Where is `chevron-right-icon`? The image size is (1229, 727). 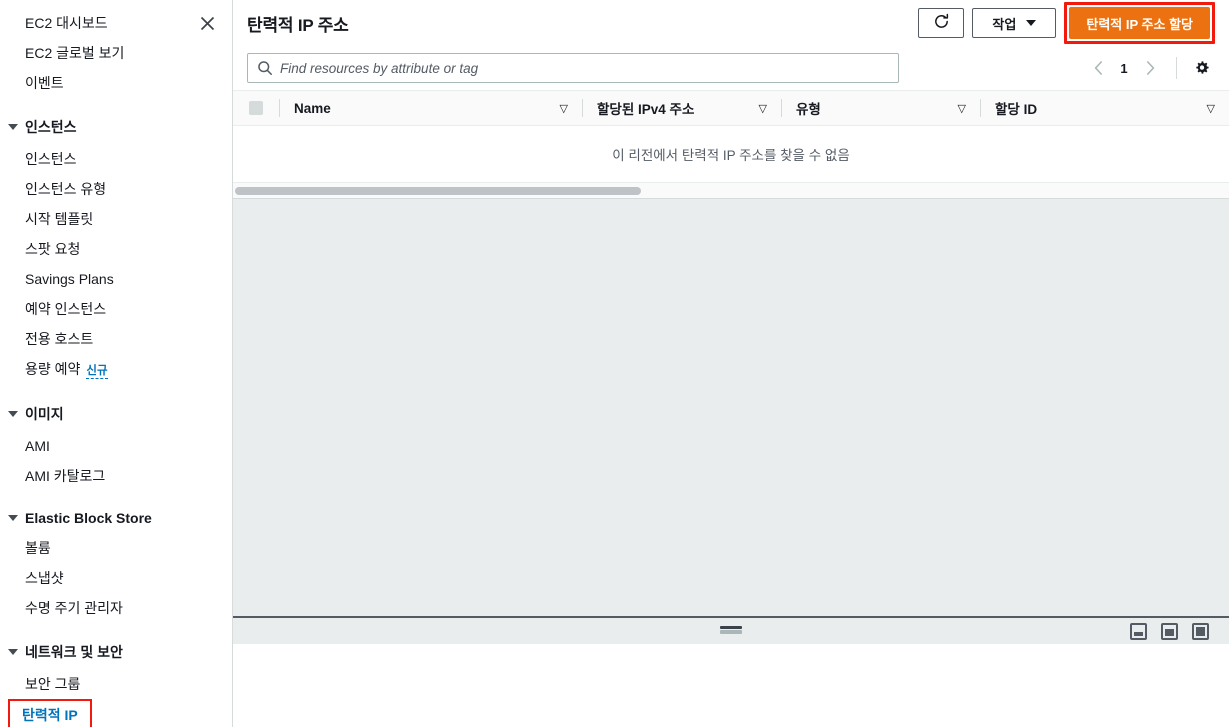 chevron-right-icon is located at coordinates (1150, 68).